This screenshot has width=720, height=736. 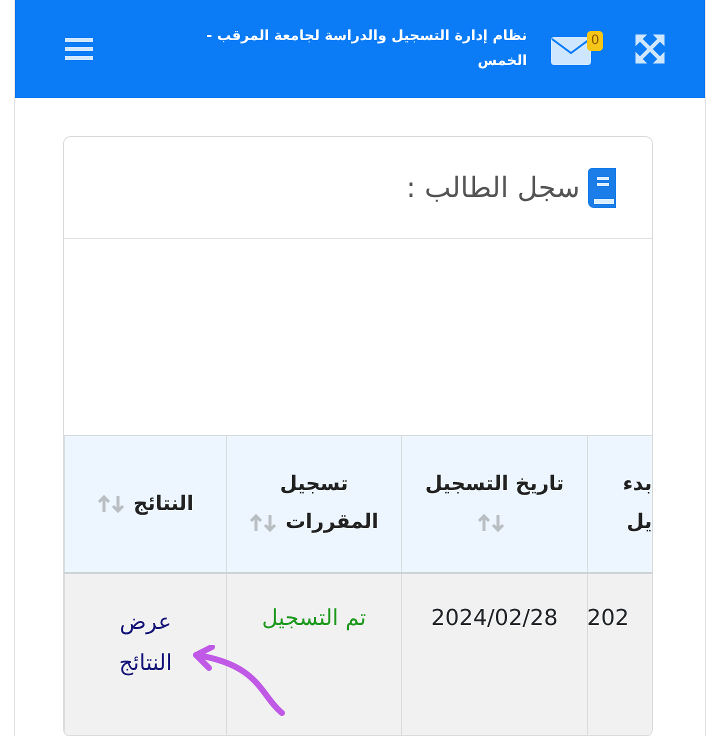 I want to click on card-title: سجل الطالب :, so click(x=493, y=188).